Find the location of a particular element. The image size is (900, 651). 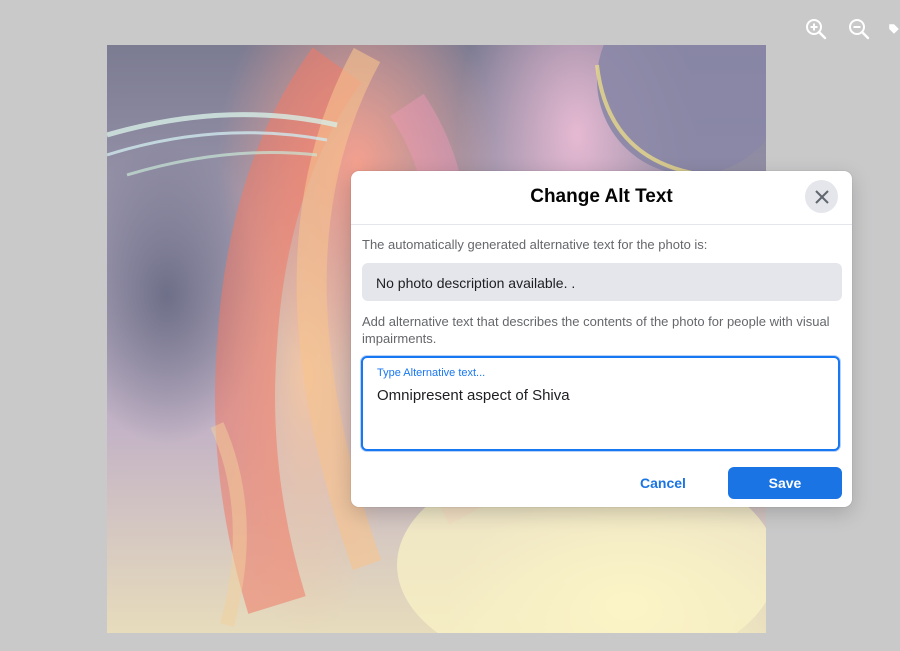

save-button: Save is located at coordinates (785, 483).